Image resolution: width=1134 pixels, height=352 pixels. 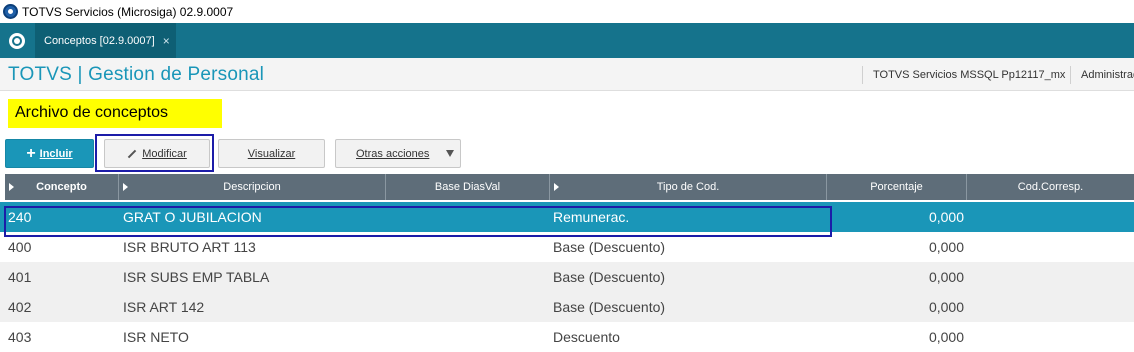 I want to click on column-header-concepto: Concepto, so click(x=62, y=187).